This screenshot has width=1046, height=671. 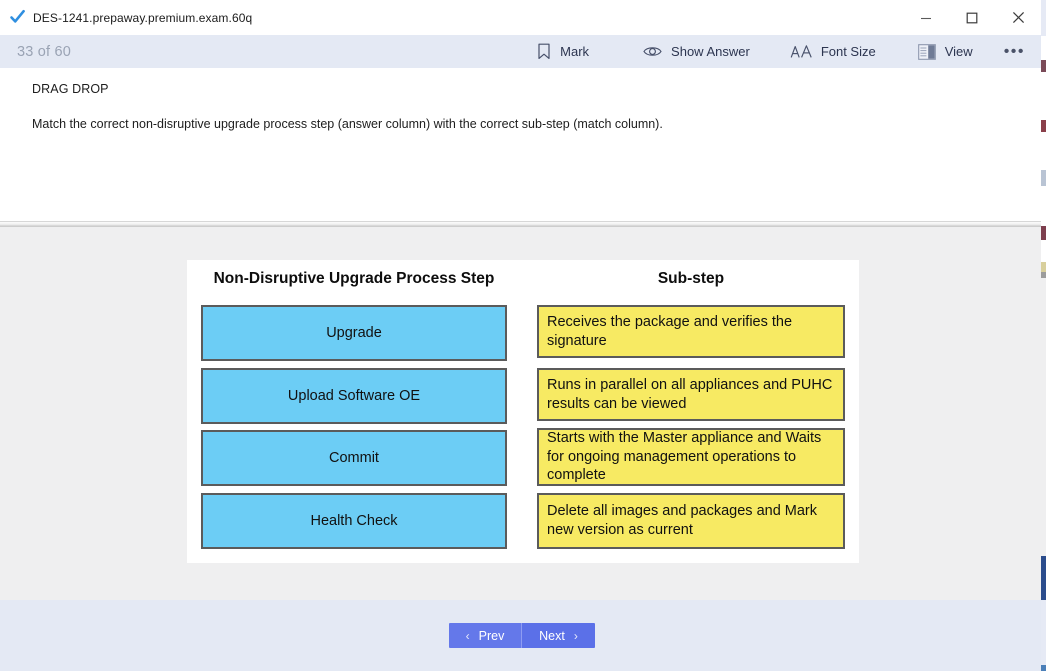 I want to click on mark-button: Mark, so click(x=563, y=51).